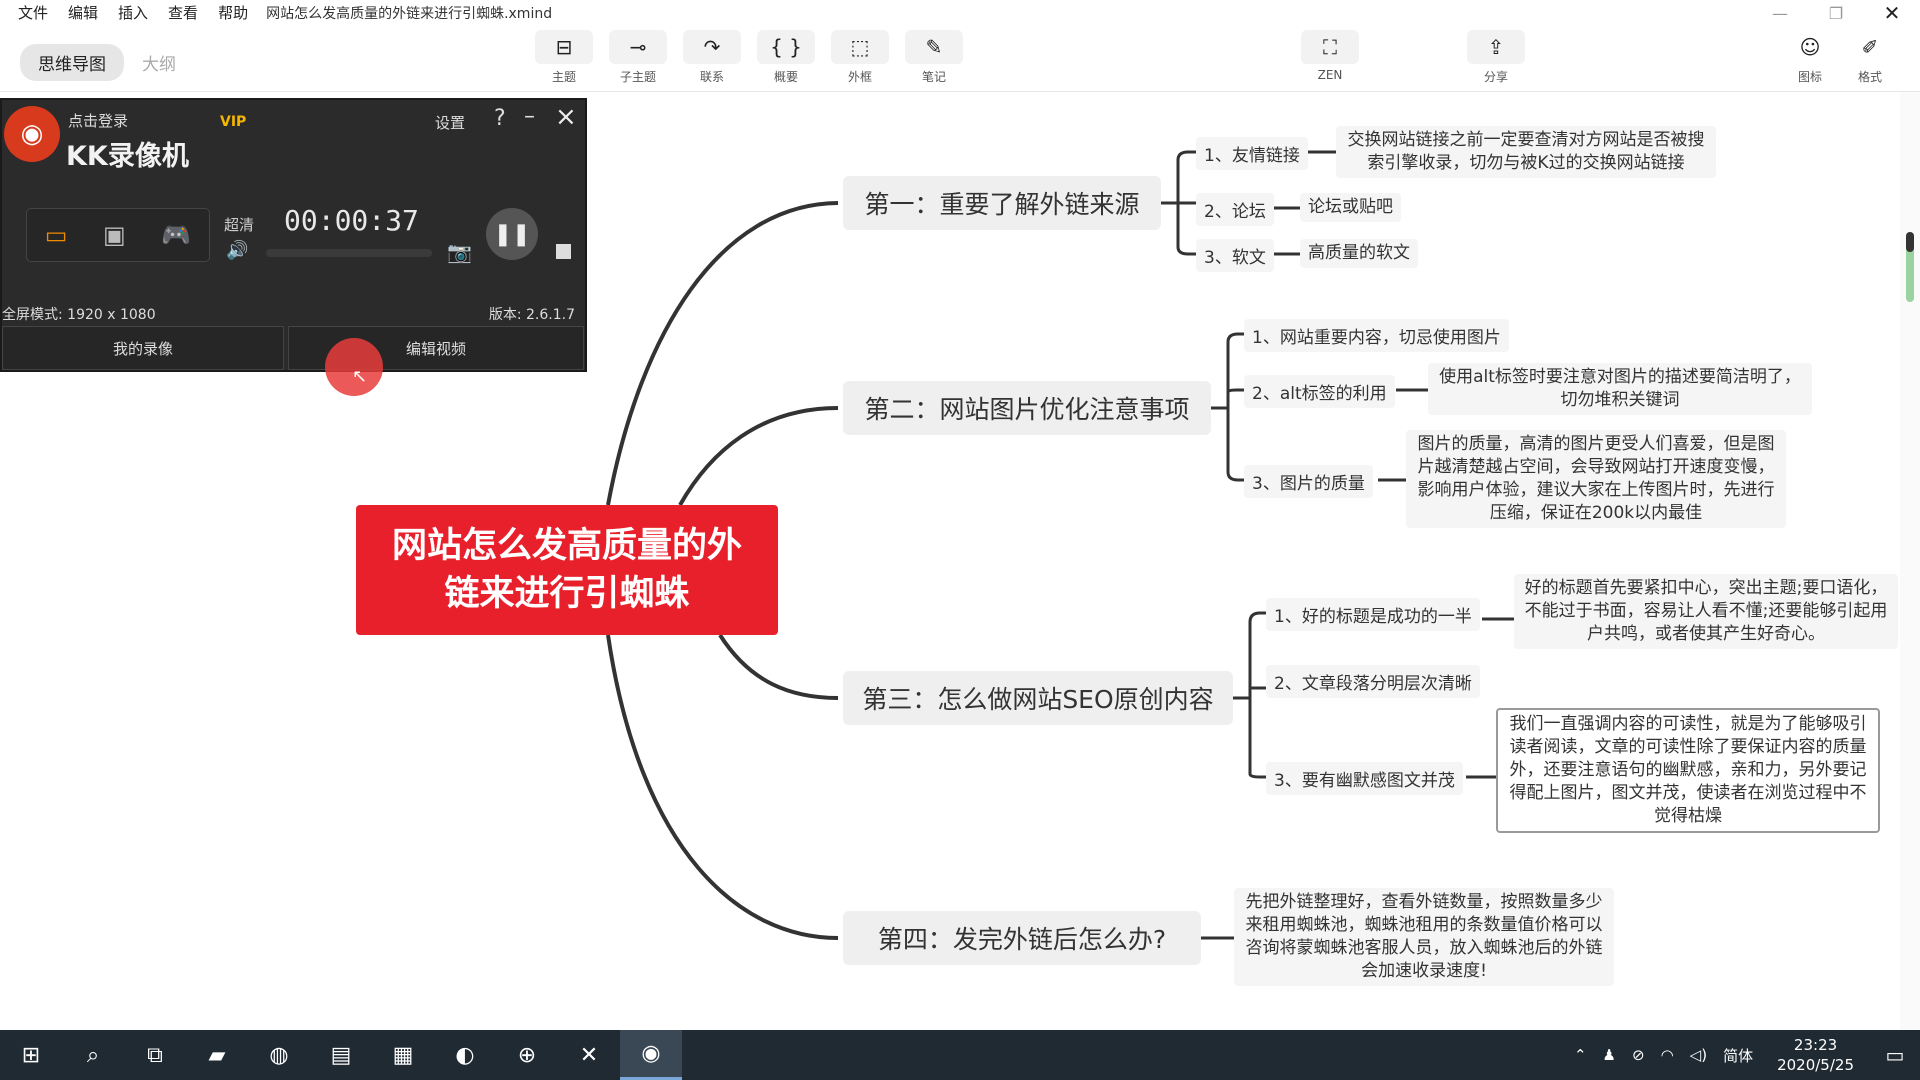  What do you see at coordinates (512, 234) in the screenshot?
I see `pause-button: ❚❚` at bounding box center [512, 234].